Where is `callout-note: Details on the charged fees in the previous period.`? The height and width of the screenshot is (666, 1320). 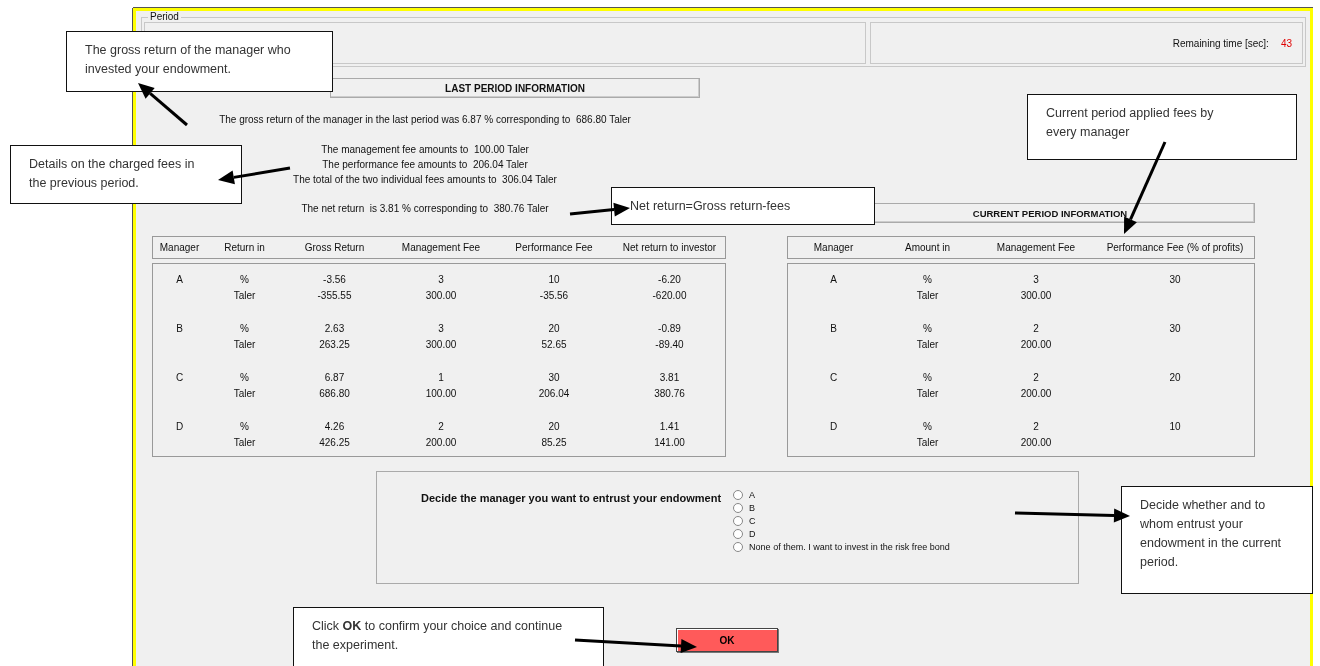
callout-note: Details on the charged fees in the previous period. is located at coordinates (126, 174).